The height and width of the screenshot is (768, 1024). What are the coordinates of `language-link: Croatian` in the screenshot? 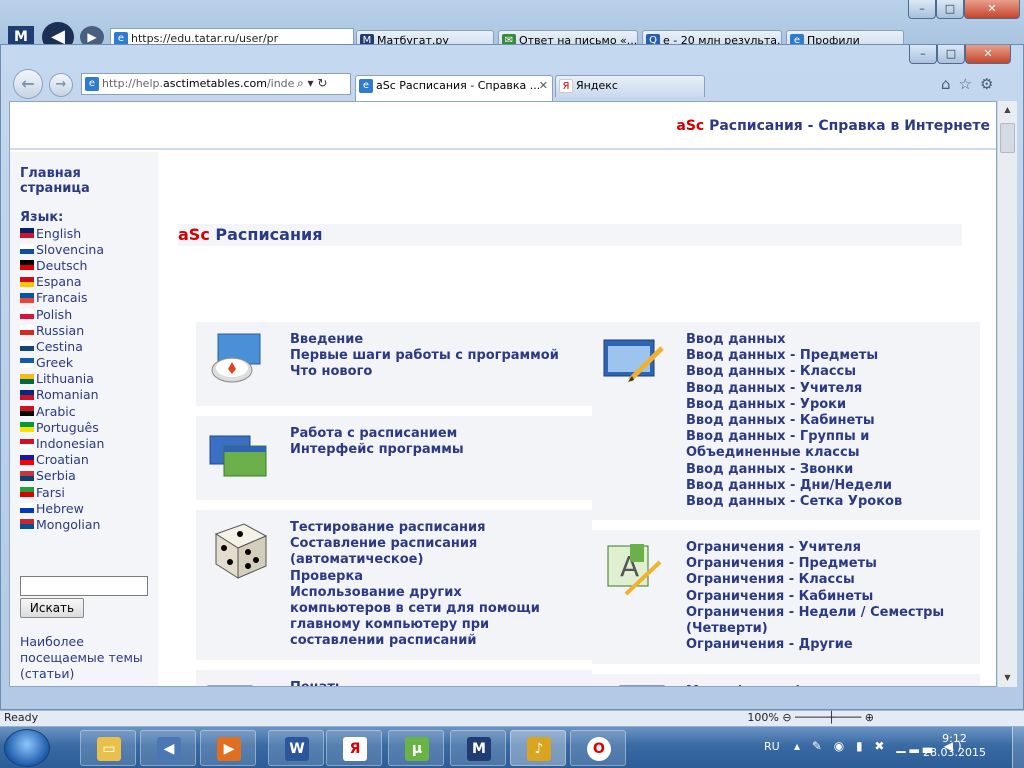 It's located at (62, 460).